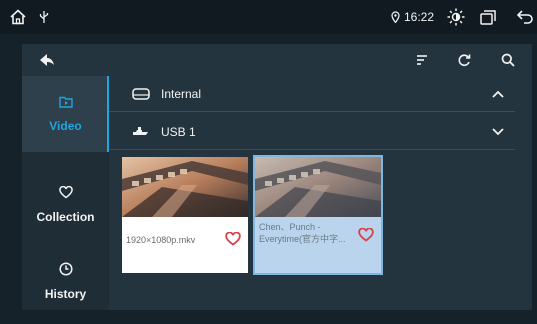 The image size is (537, 324). I want to click on file-info: 1920×1080p.mkv, so click(185, 245).